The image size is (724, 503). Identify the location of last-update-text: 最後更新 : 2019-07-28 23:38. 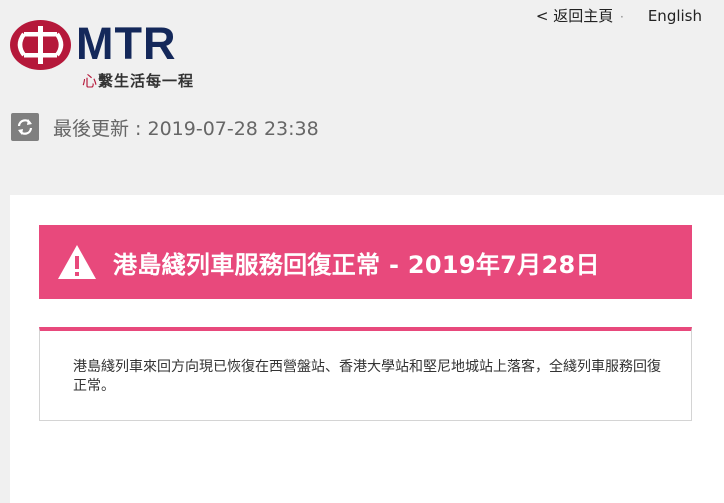
(186, 128).